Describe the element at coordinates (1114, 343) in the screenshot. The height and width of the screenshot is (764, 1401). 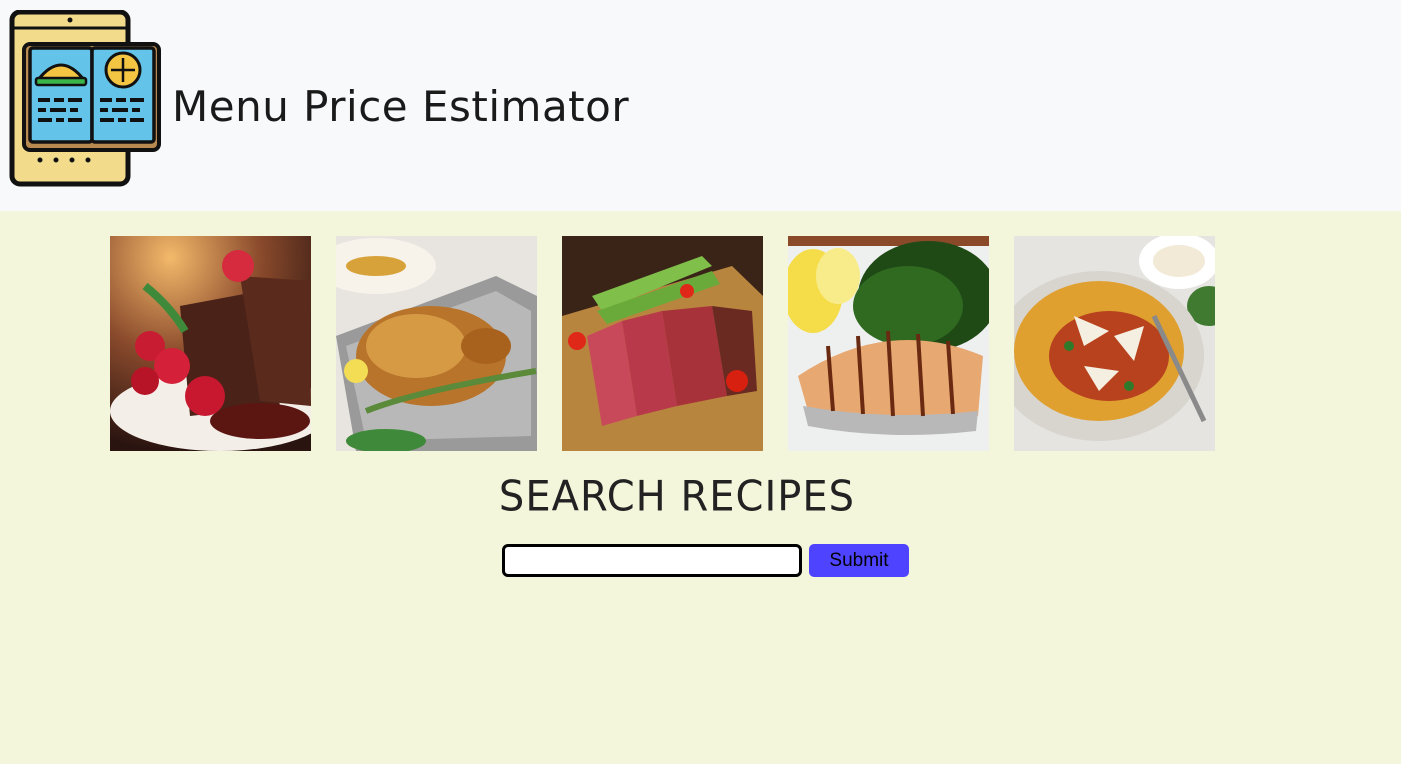
I see `spaghetti-bolognese-image` at that location.